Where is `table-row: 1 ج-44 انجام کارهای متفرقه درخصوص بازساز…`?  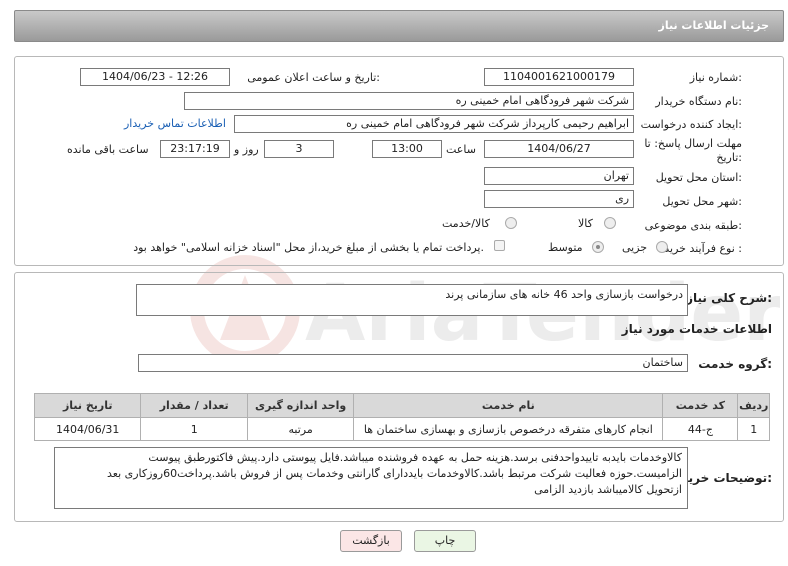 table-row: 1 ج-44 انجام کارهای متفرقه درخصوص بازساز… is located at coordinates (401, 429).